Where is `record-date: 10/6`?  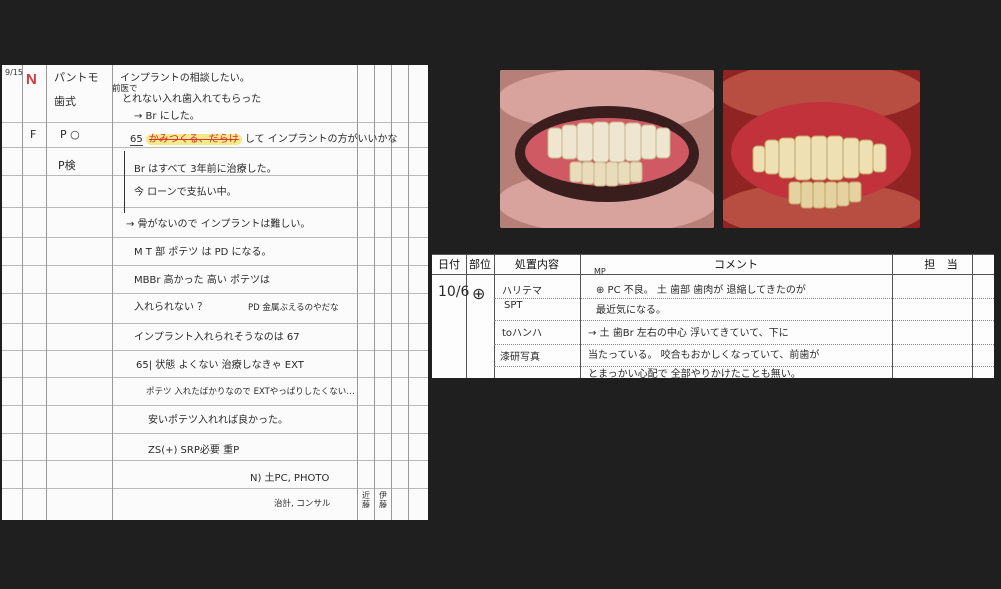 record-date: 10/6 is located at coordinates (454, 292).